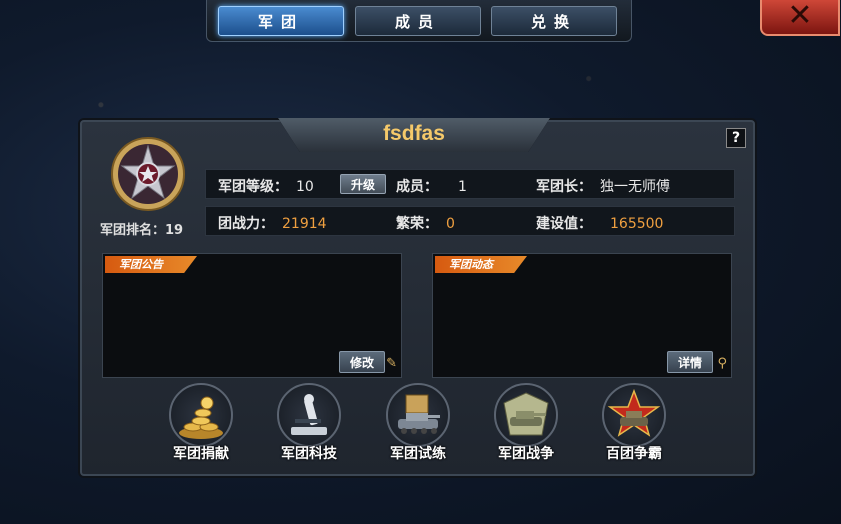 Image resolution: width=841 pixels, height=524 pixels. Describe the element at coordinates (253, 187) in the screenshot. I see `level-label: 军团等级：` at that location.